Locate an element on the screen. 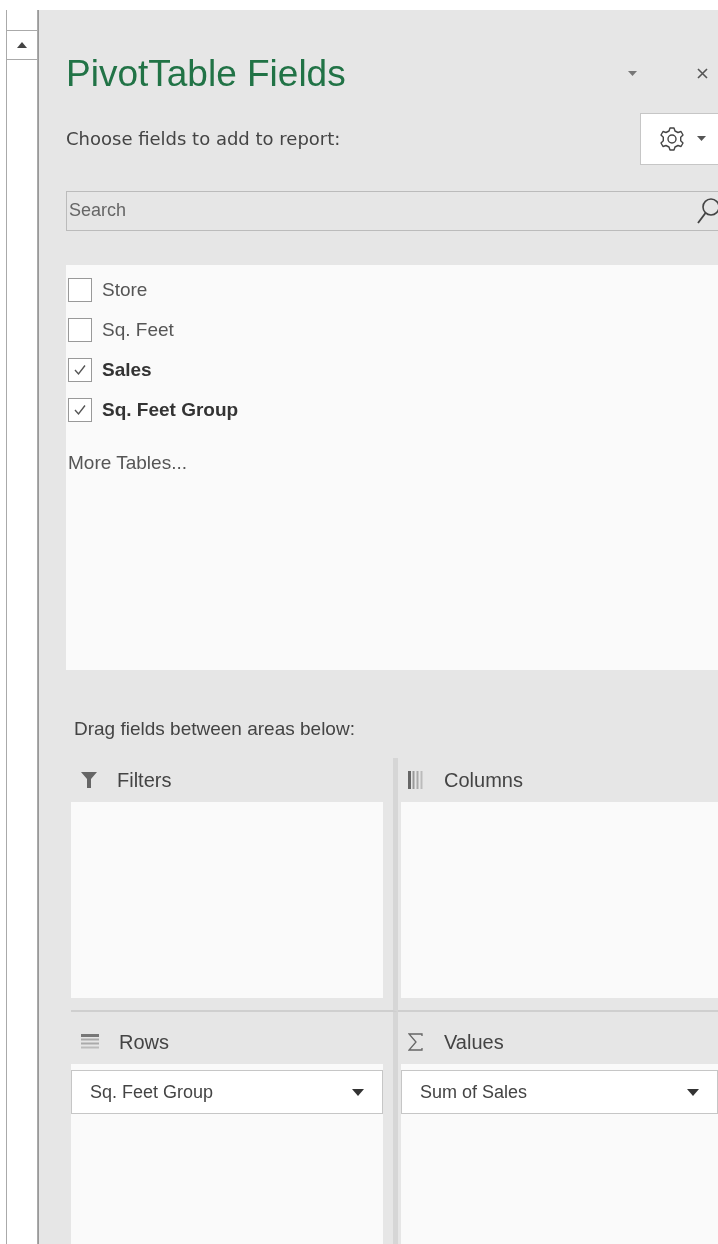 This screenshot has height=1244, width=718. field-label: Sales is located at coordinates (127, 369).